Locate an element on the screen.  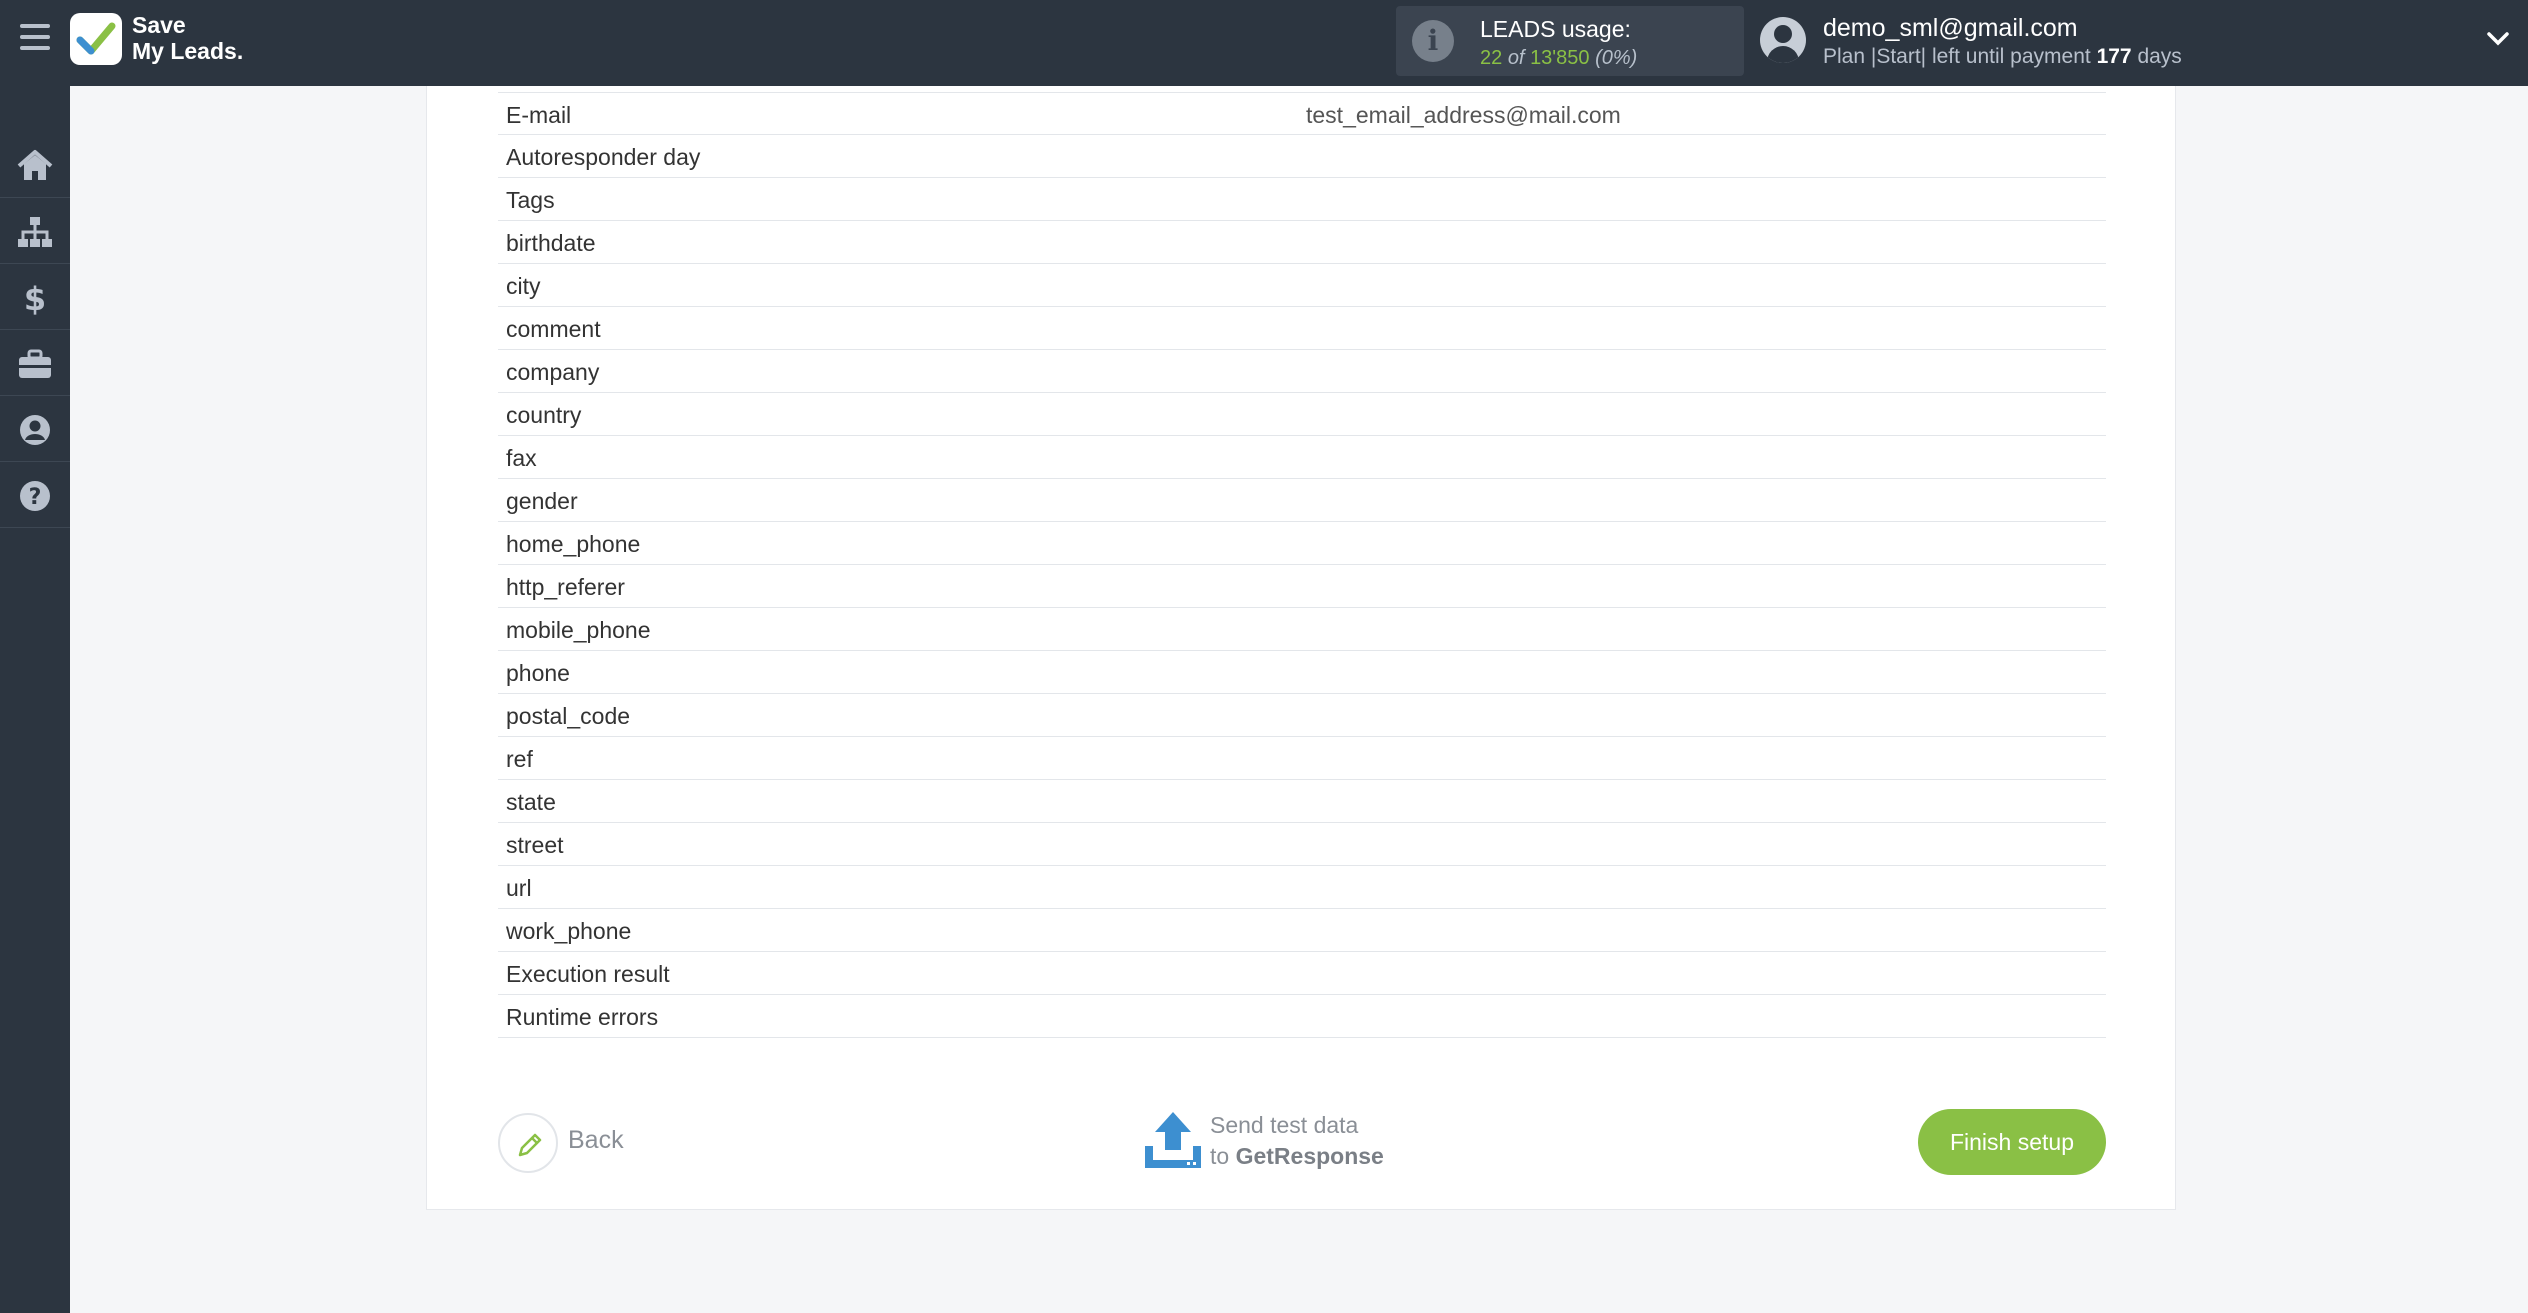
table-row: fax is located at coordinates (1302, 457).